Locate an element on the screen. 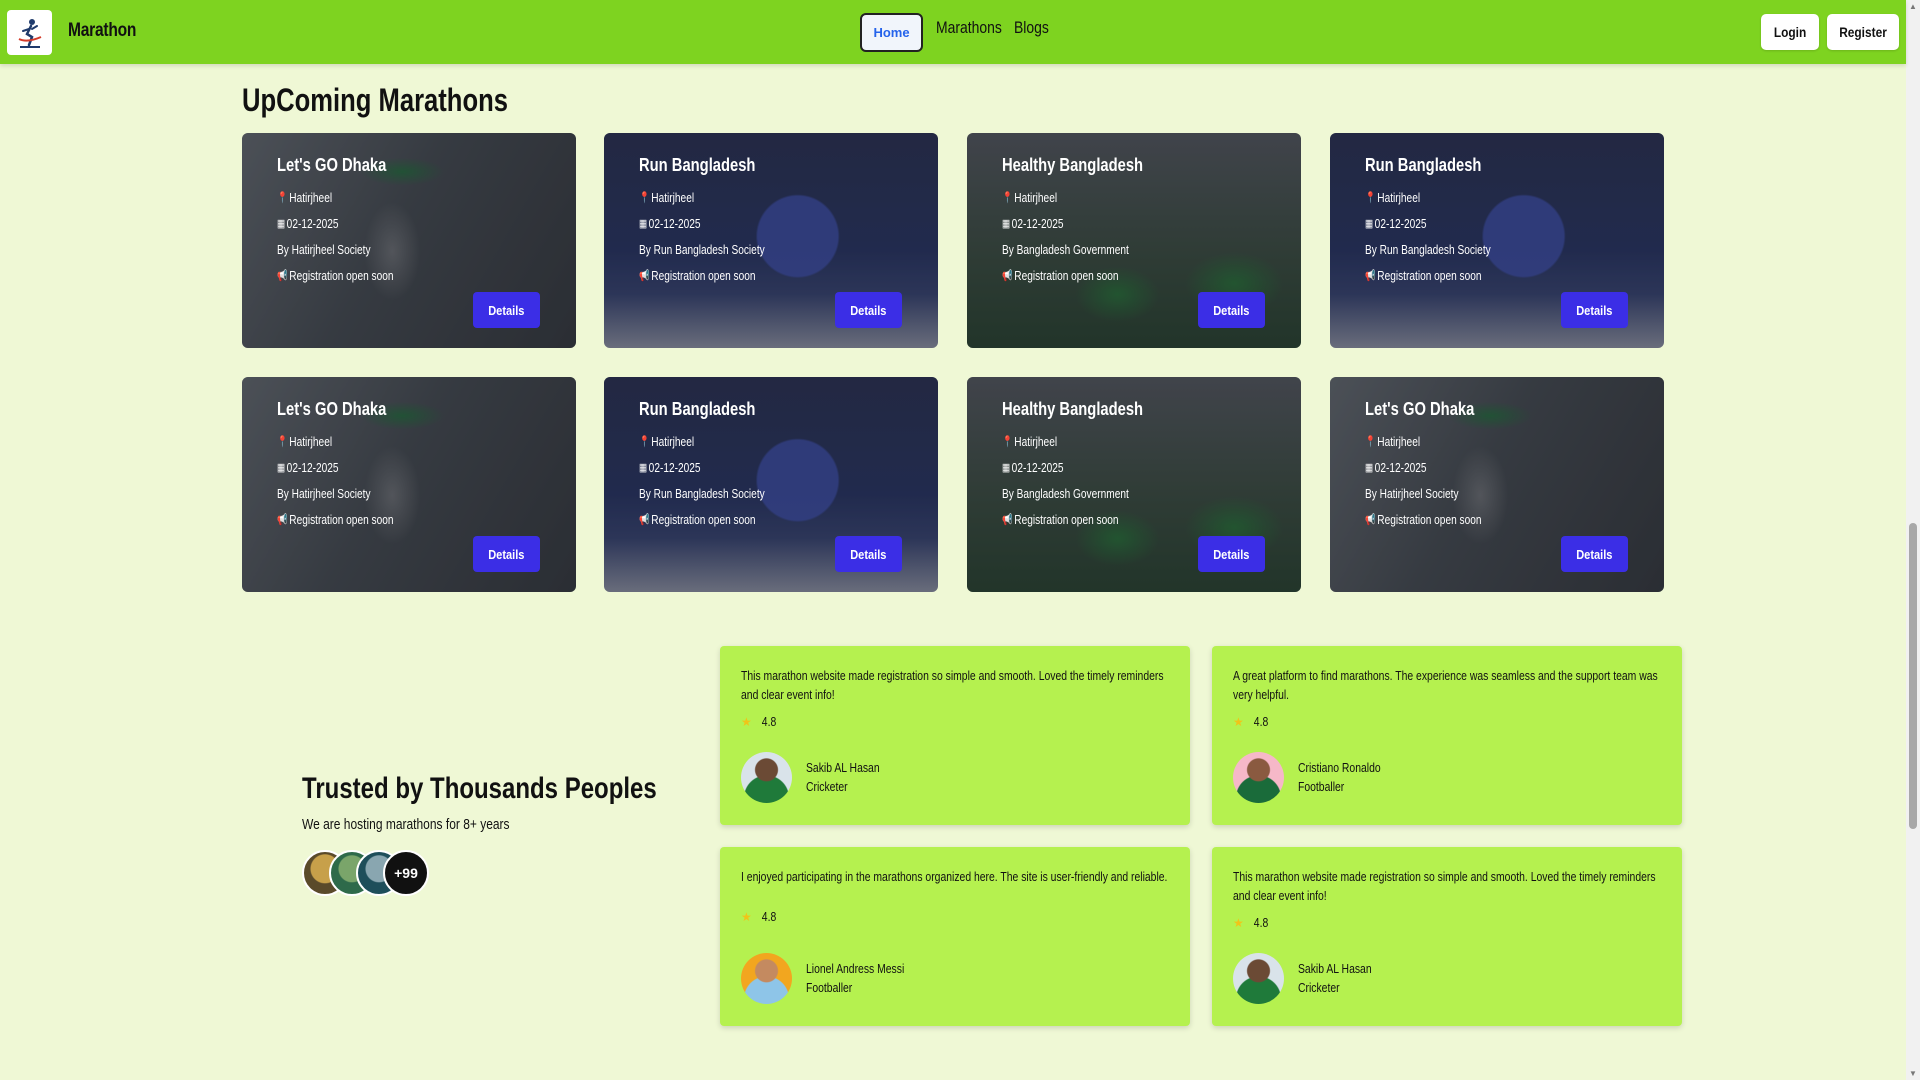  scroll-down-icon: ▼ is located at coordinates (1913, 1073).